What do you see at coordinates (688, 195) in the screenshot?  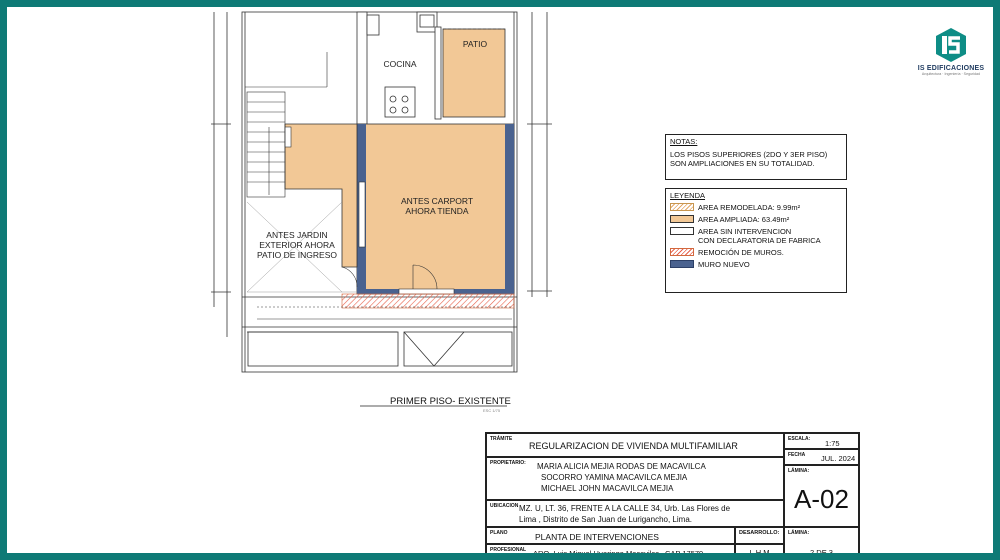 I see `legend-title: LEYENDA` at bounding box center [688, 195].